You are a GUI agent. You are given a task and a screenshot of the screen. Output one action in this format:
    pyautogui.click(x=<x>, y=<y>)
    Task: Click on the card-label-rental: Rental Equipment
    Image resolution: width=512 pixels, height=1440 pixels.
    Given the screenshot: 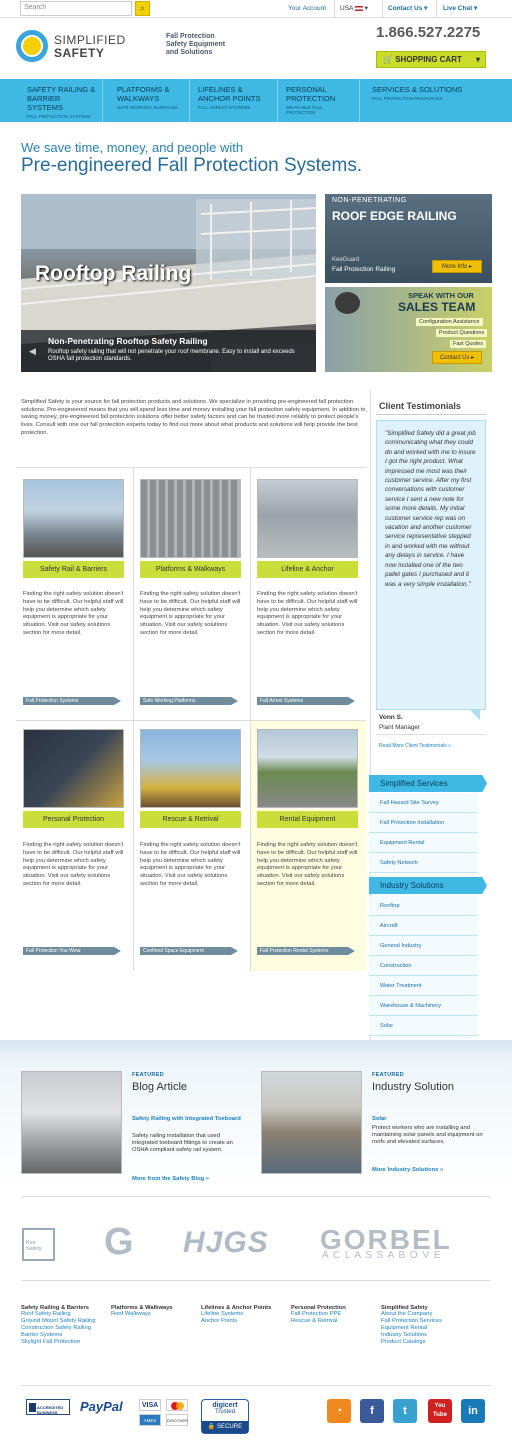 What is the action you would take?
    pyautogui.click(x=307, y=819)
    